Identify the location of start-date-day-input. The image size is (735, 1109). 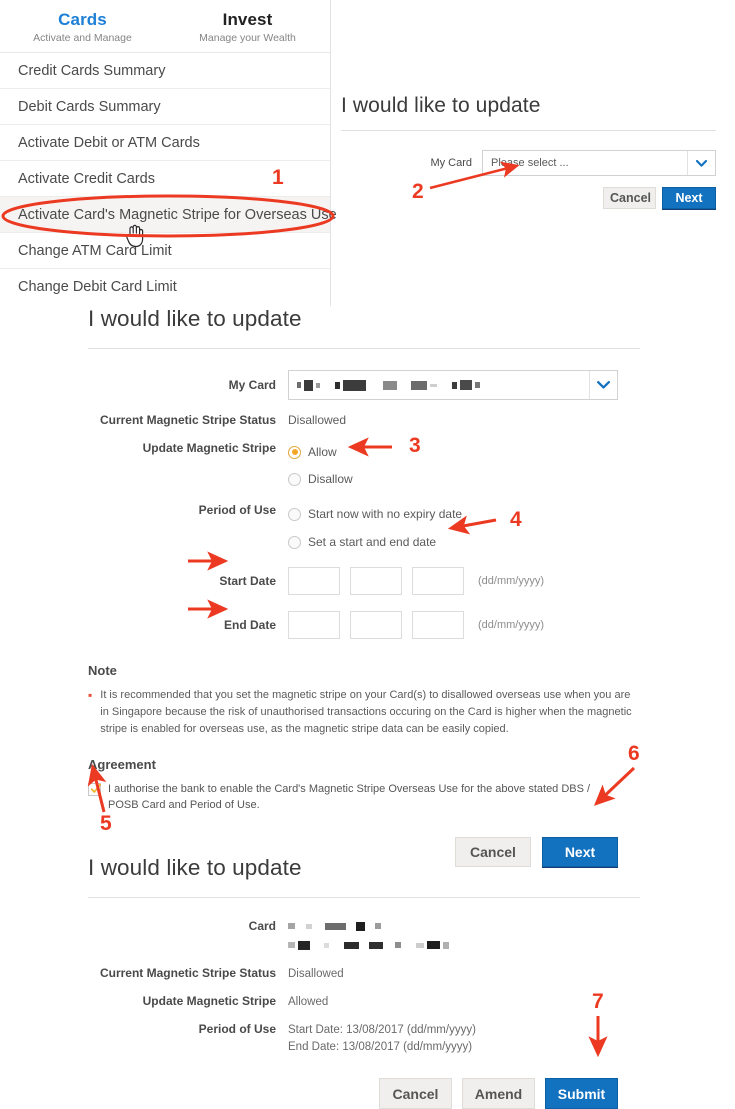
(314, 581).